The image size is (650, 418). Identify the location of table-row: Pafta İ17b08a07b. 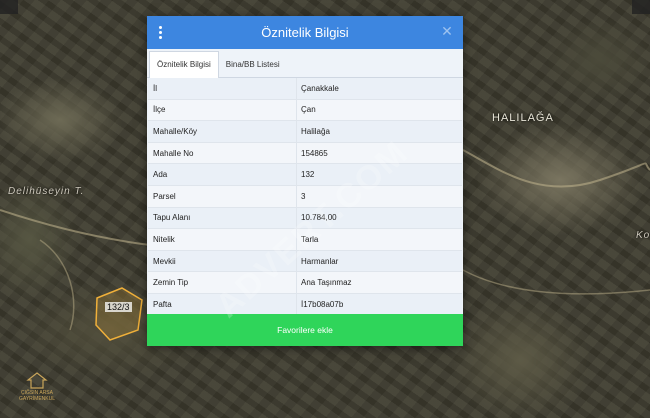
(305, 304).